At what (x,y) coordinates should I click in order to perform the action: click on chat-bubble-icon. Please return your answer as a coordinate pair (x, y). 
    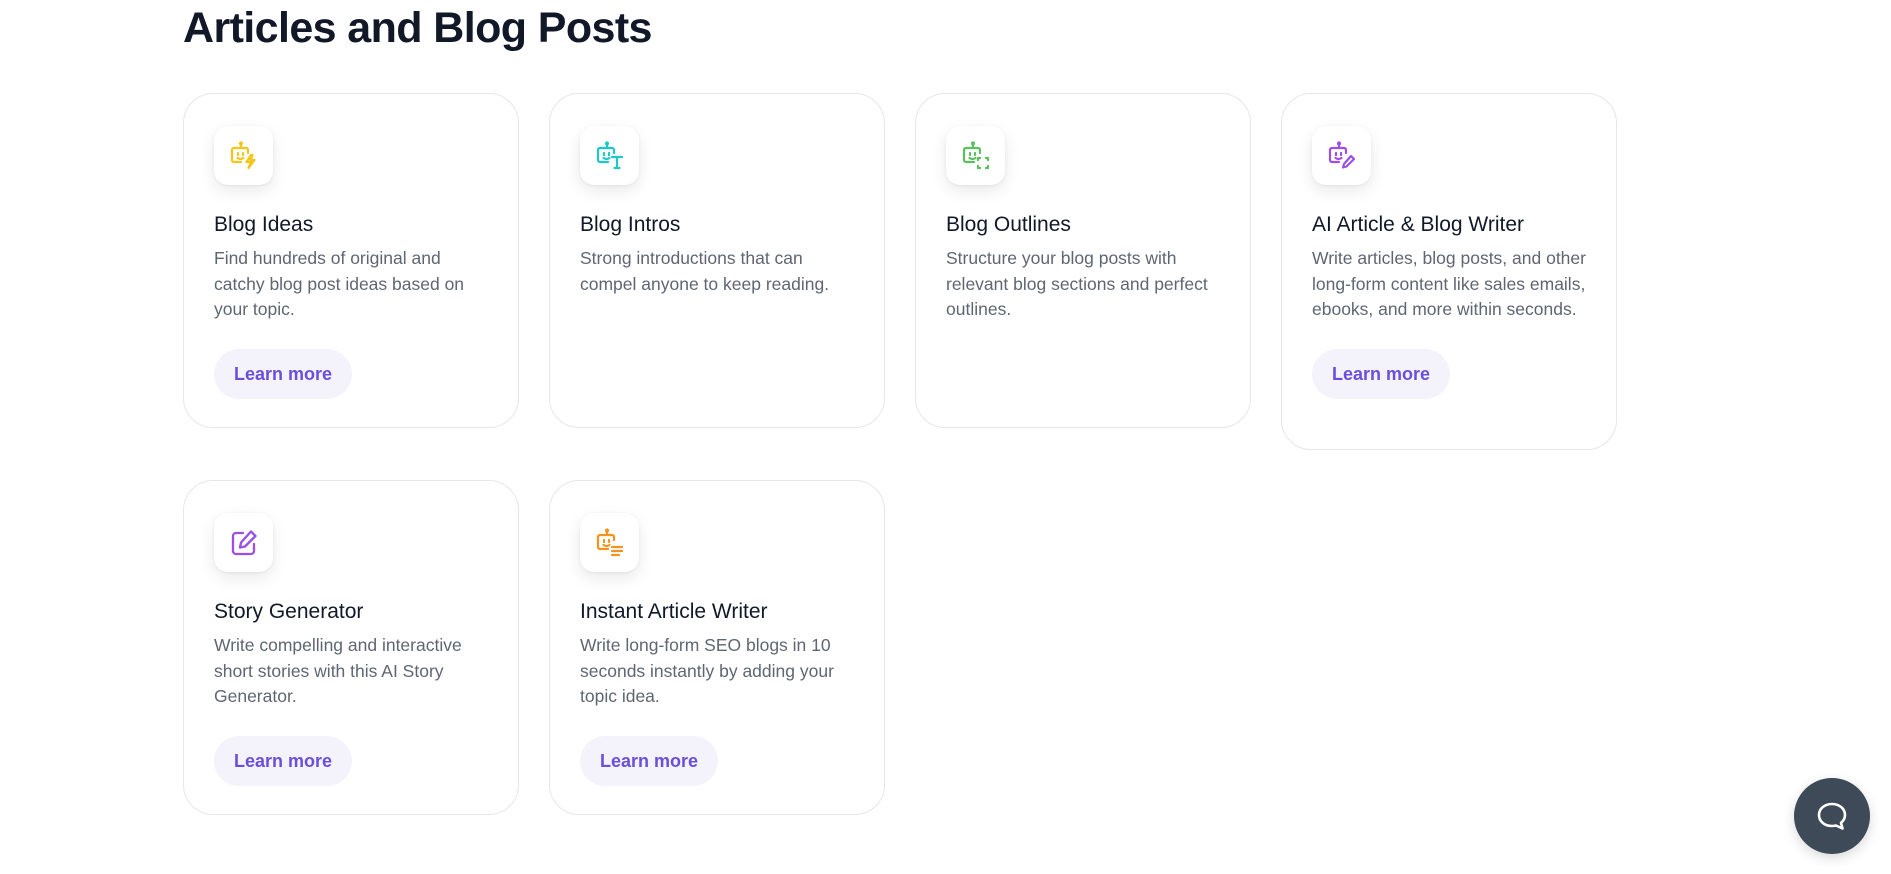
    Looking at the image, I should click on (1832, 816).